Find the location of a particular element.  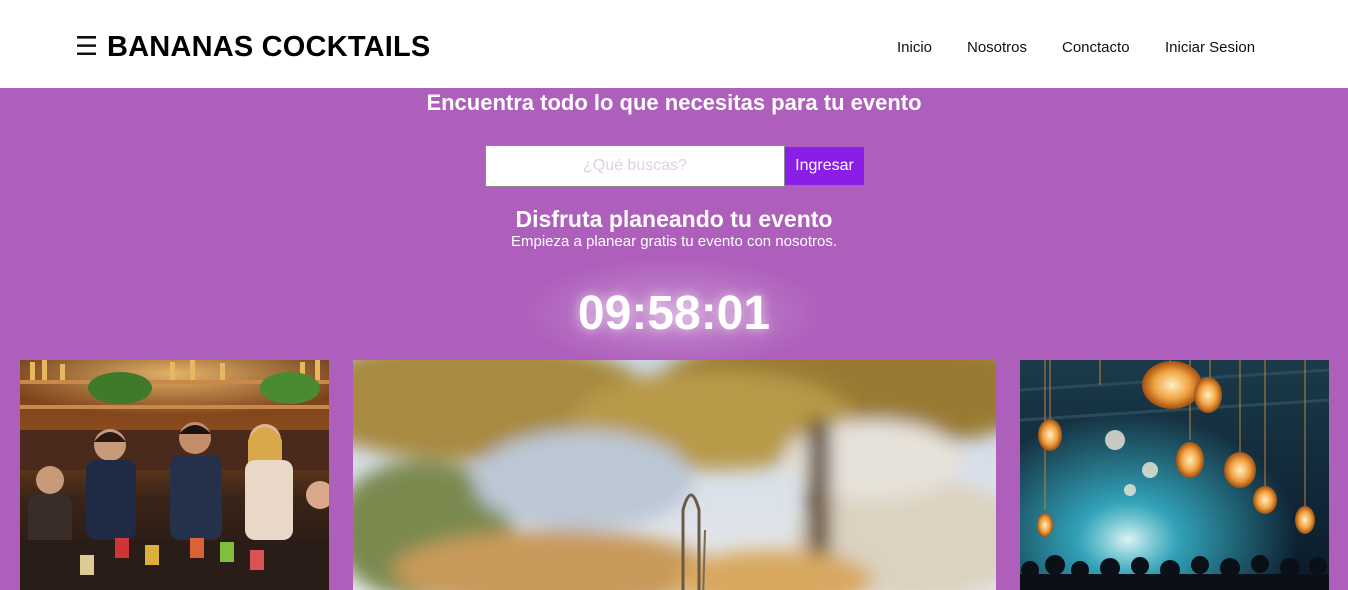

hamburger-menu-icon: ☰ is located at coordinates (86, 47).